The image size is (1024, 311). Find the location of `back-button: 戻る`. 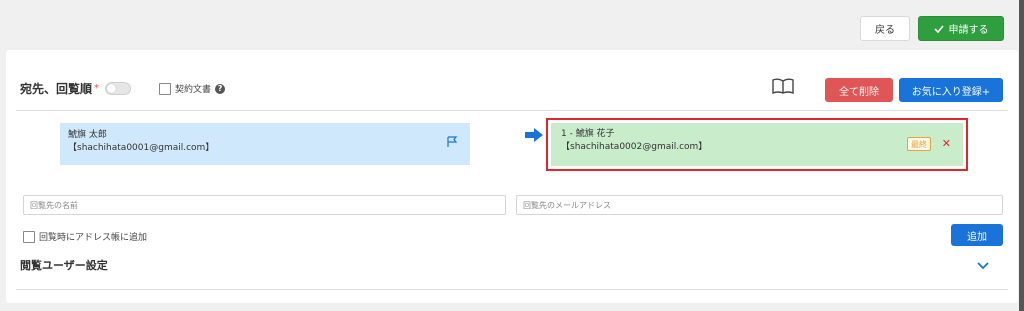

back-button: 戻る is located at coordinates (885, 28).